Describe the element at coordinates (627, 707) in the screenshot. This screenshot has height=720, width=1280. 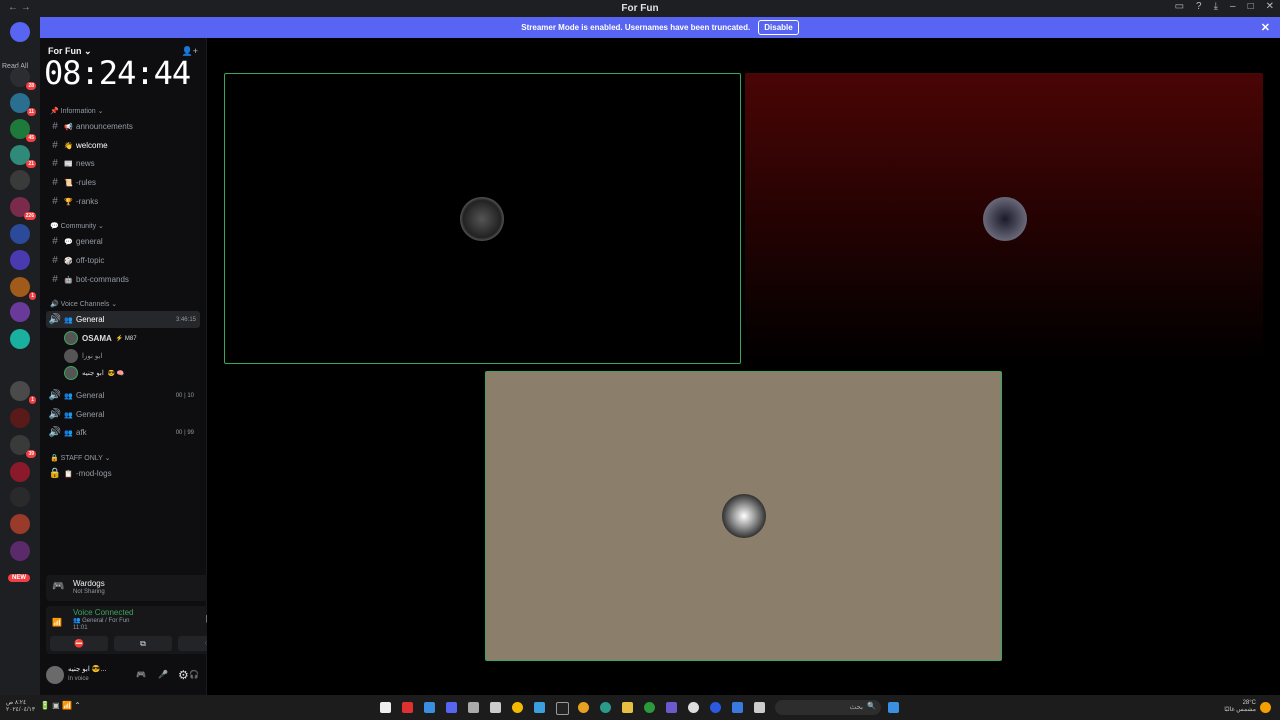
I see `file-explorer-icon` at that location.